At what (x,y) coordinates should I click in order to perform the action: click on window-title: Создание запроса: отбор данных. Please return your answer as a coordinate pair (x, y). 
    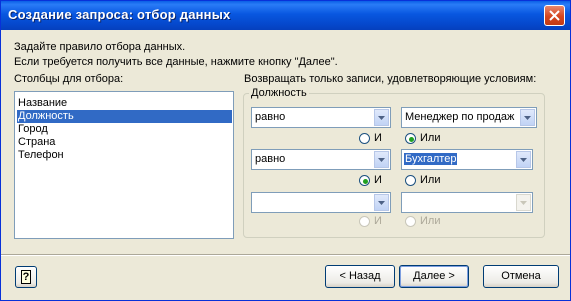
    Looking at the image, I should click on (119, 14).